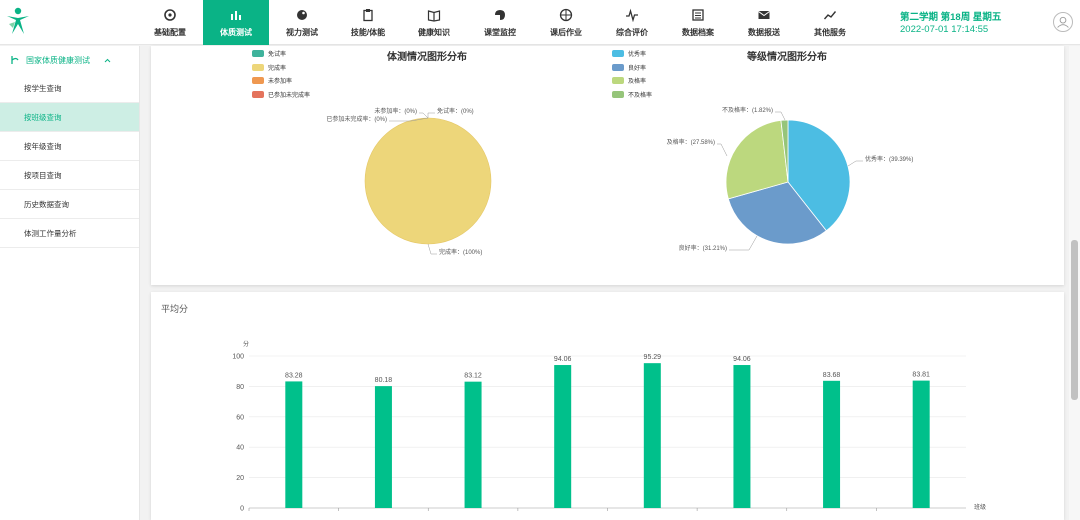  I want to click on bar-value-label: 83.81, so click(921, 375).